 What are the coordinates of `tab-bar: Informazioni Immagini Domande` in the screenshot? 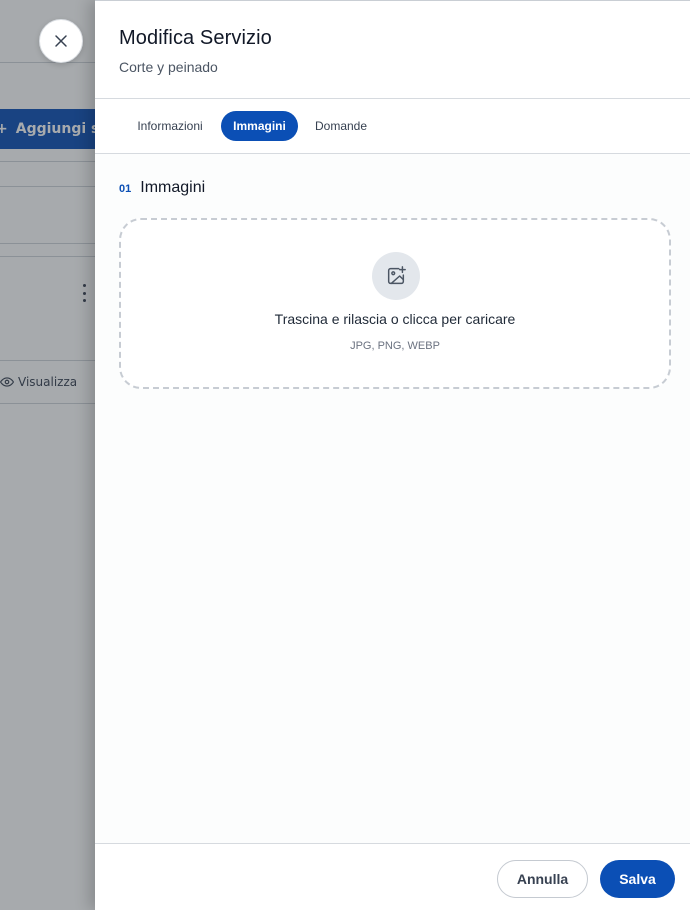 It's located at (392, 126).